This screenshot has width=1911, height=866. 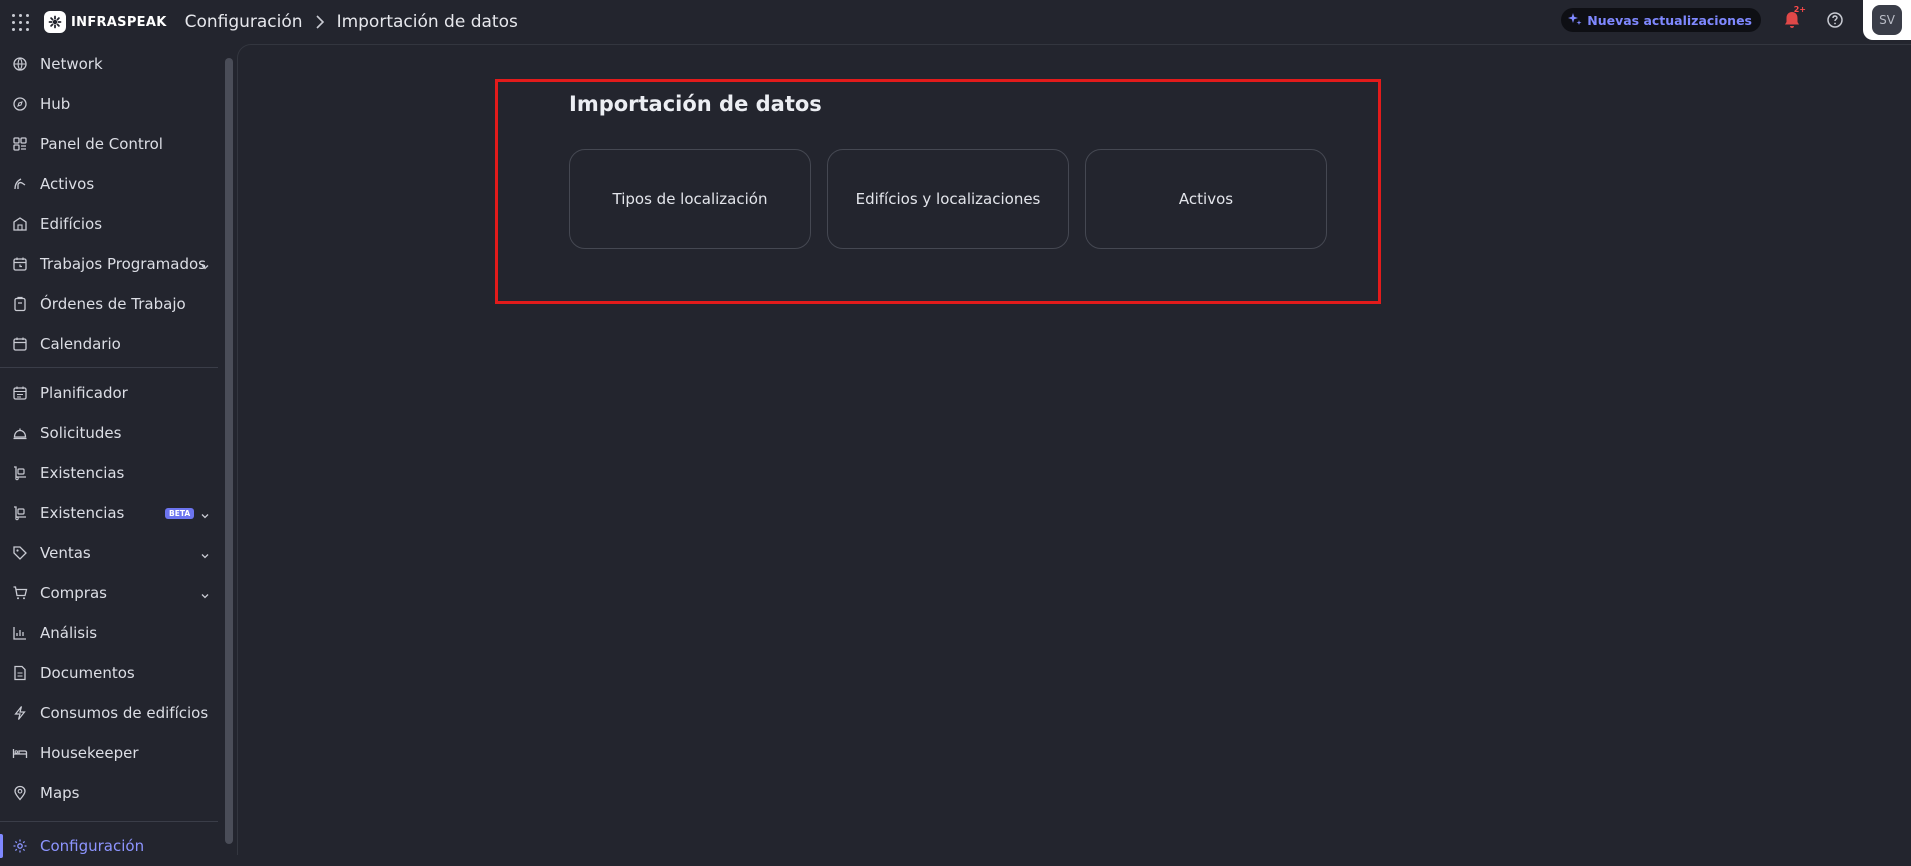 I want to click on sidebar-item-label: Ventas, so click(x=65, y=553).